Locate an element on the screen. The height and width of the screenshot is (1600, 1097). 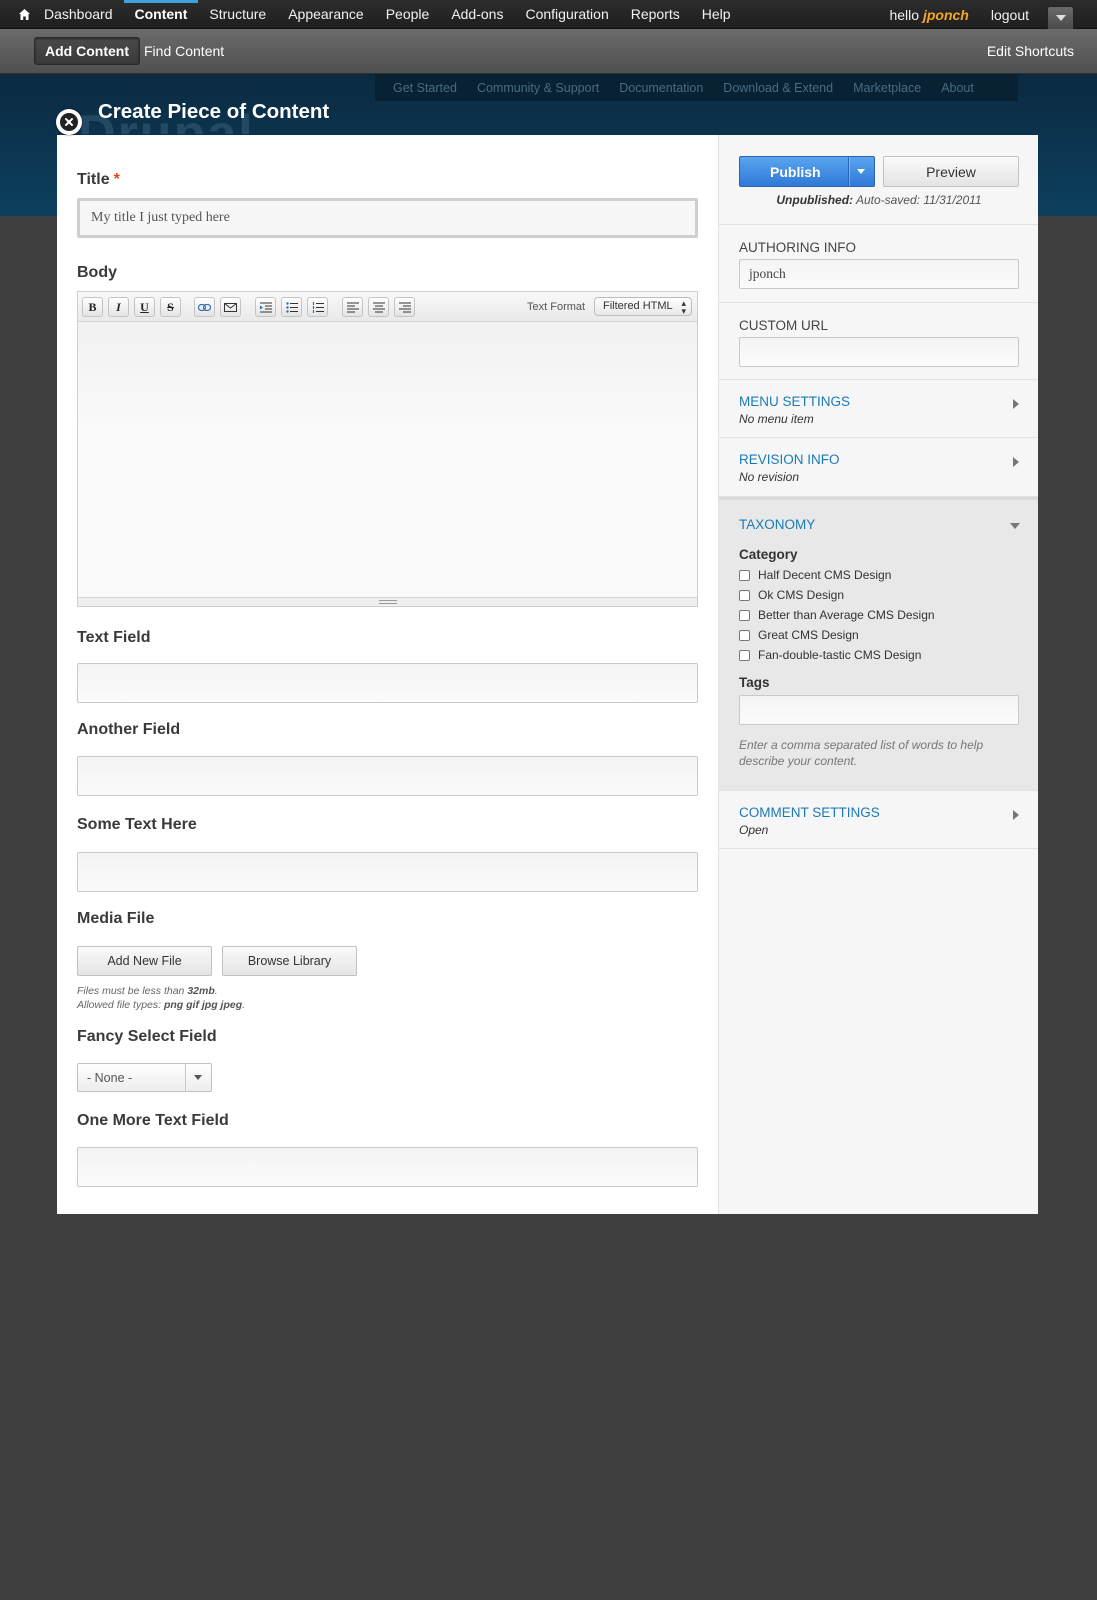
taxonomy-link: TAXONOMY is located at coordinates (777, 524).